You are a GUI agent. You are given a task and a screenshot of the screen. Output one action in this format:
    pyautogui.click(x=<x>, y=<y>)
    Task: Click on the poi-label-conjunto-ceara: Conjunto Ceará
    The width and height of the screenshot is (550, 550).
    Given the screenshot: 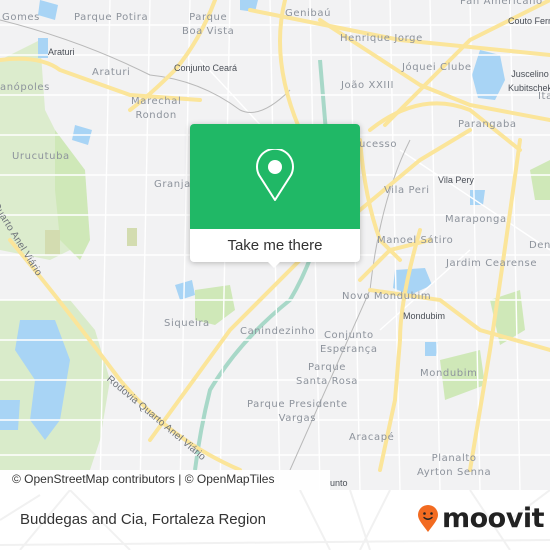 What is the action you would take?
    pyautogui.click(x=206, y=68)
    